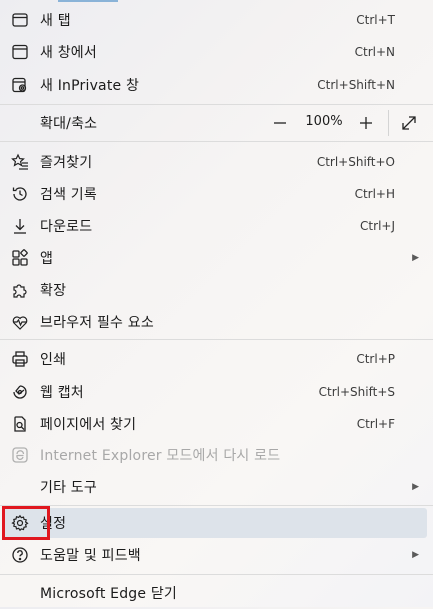  Describe the element at coordinates (216, 52) in the screenshot. I see `menu-item-new-window: 새 창에서 Ctrl+N` at that location.